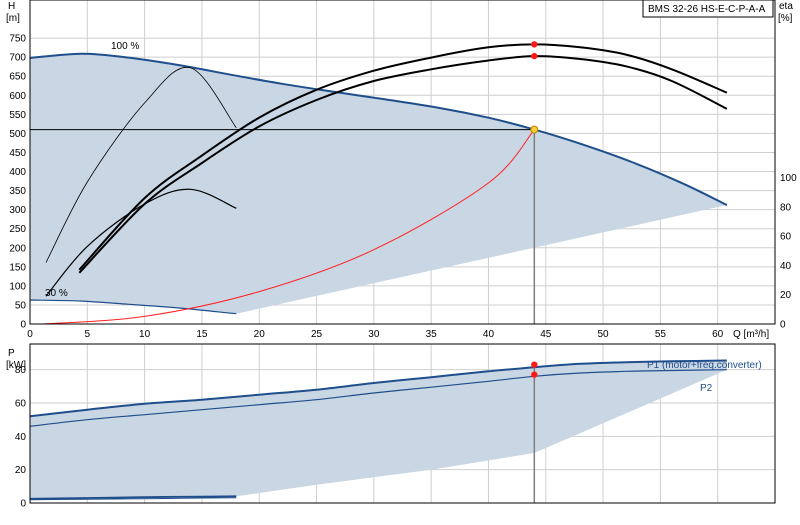 The width and height of the screenshot is (800, 525). What do you see at coordinates (17, 248) in the screenshot?
I see `top-ytick-label: 200` at bounding box center [17, 248].